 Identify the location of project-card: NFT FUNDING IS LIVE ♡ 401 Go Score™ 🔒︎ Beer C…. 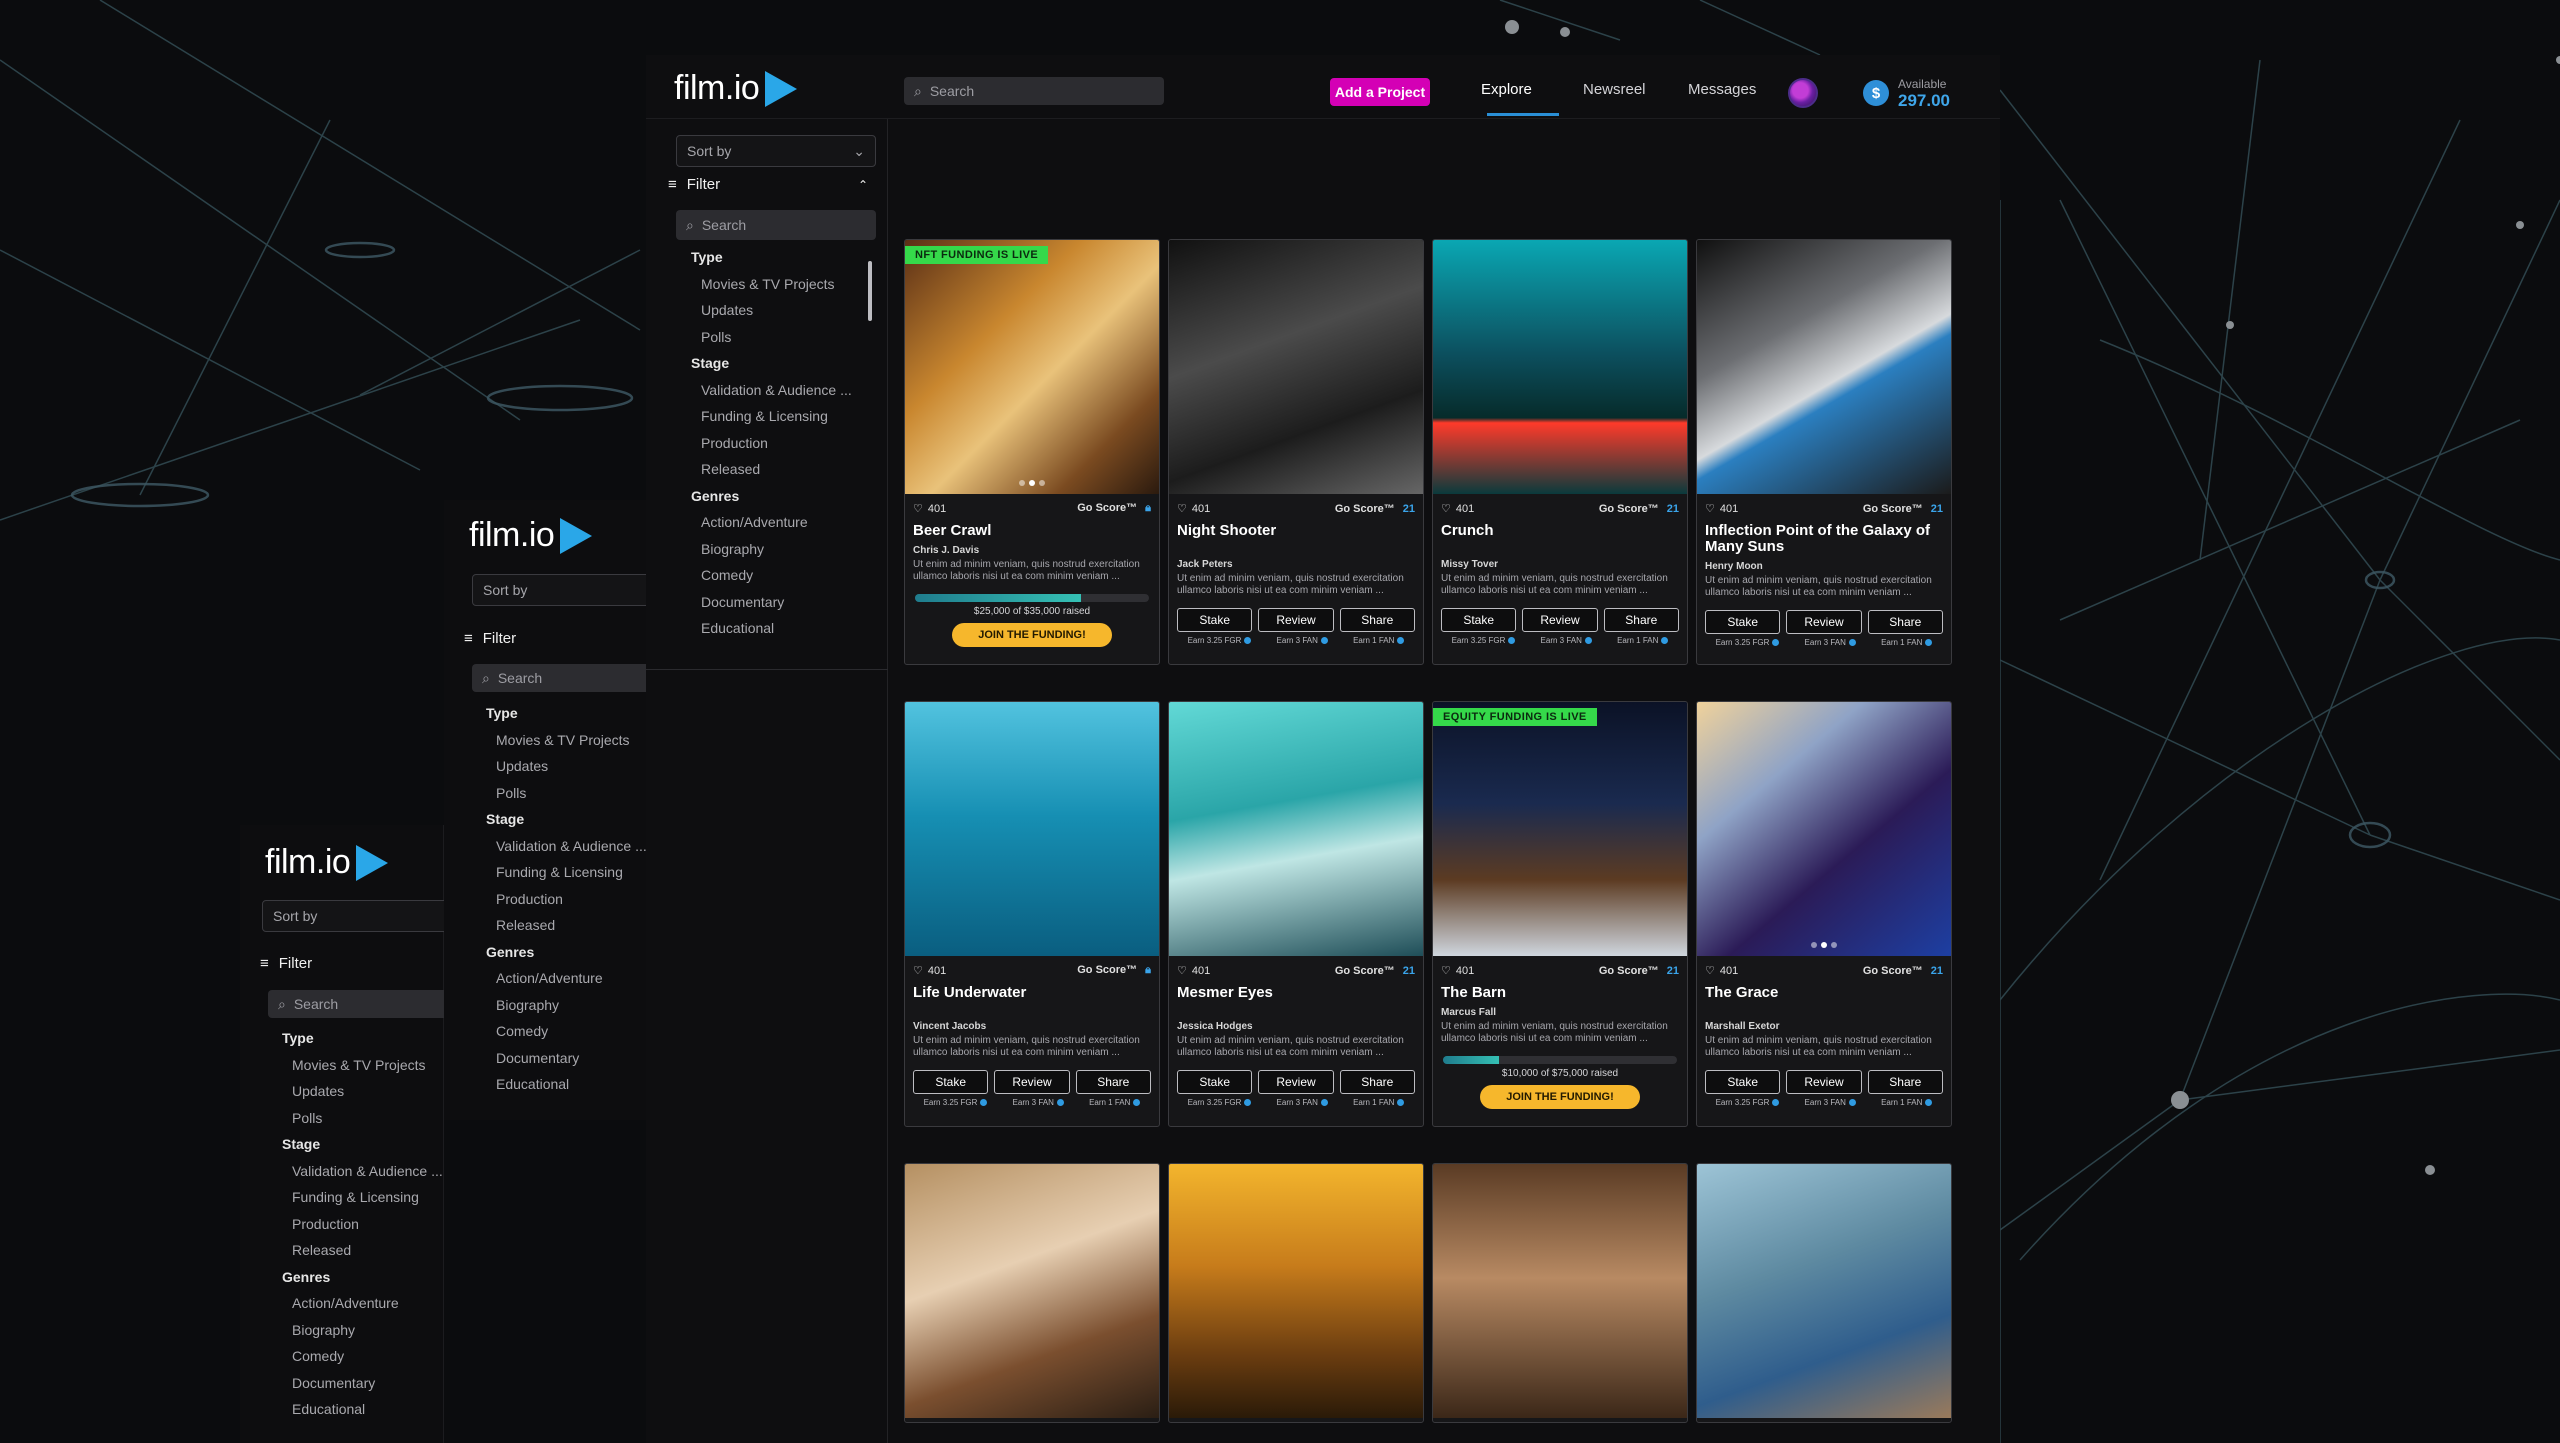
(1032, 452).